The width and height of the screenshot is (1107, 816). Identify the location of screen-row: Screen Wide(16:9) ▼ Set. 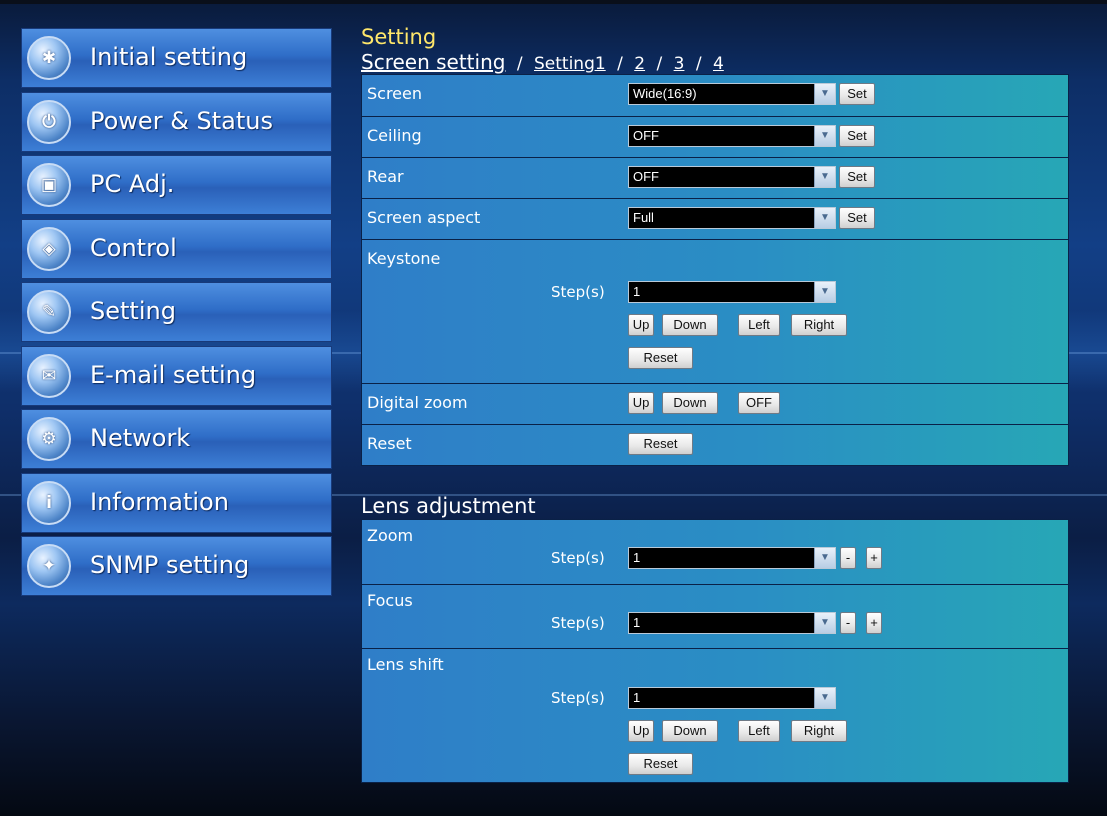
(715, 95).